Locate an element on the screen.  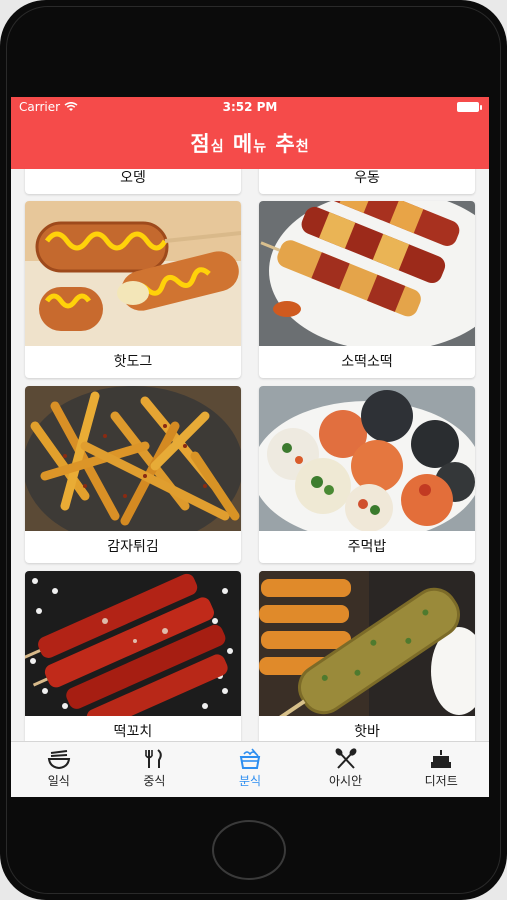
menu-card-label: 핫도그 is located at coordinates (133, 362).